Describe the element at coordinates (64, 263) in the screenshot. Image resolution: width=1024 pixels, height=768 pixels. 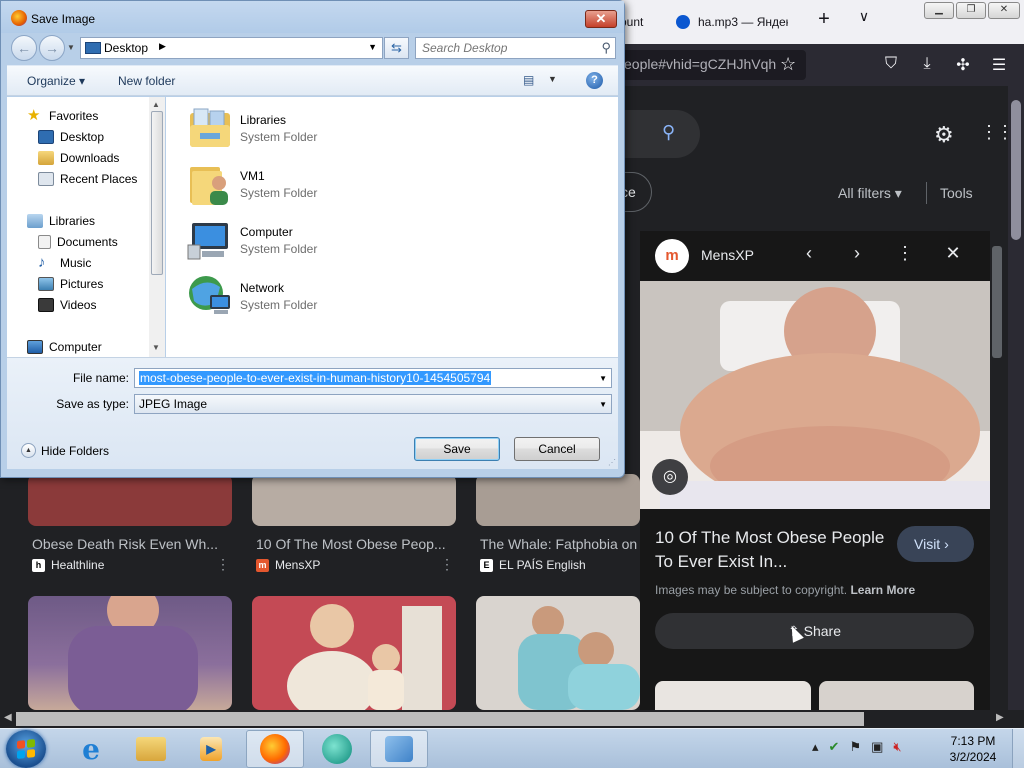
I see `nav-music: ♪ Music` at that location.